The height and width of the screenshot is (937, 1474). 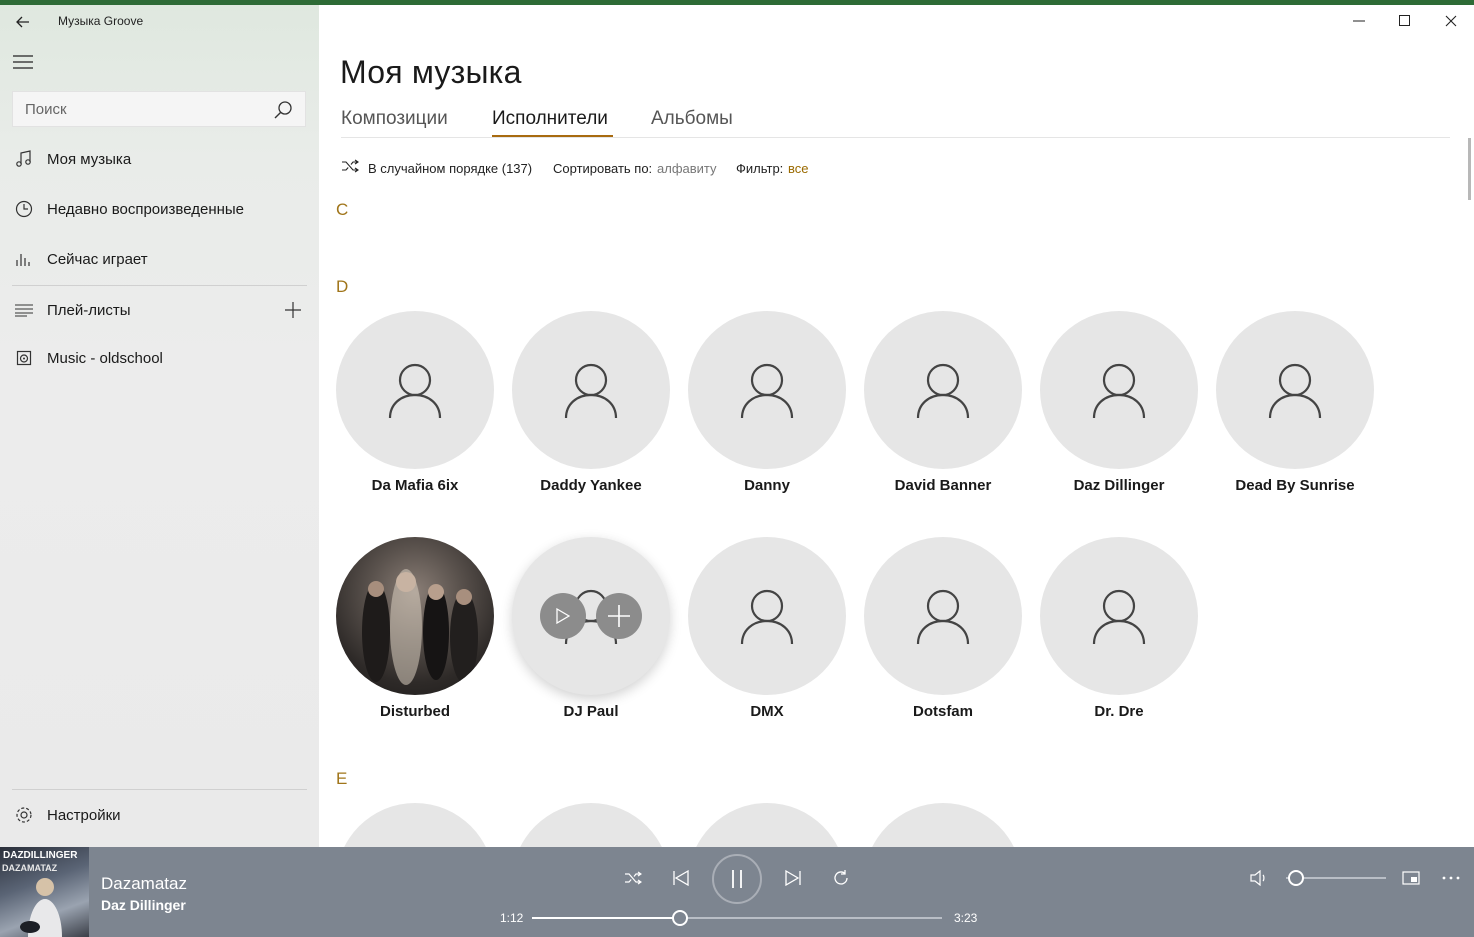 I want to click on back-button, so click(x=23, y=22).